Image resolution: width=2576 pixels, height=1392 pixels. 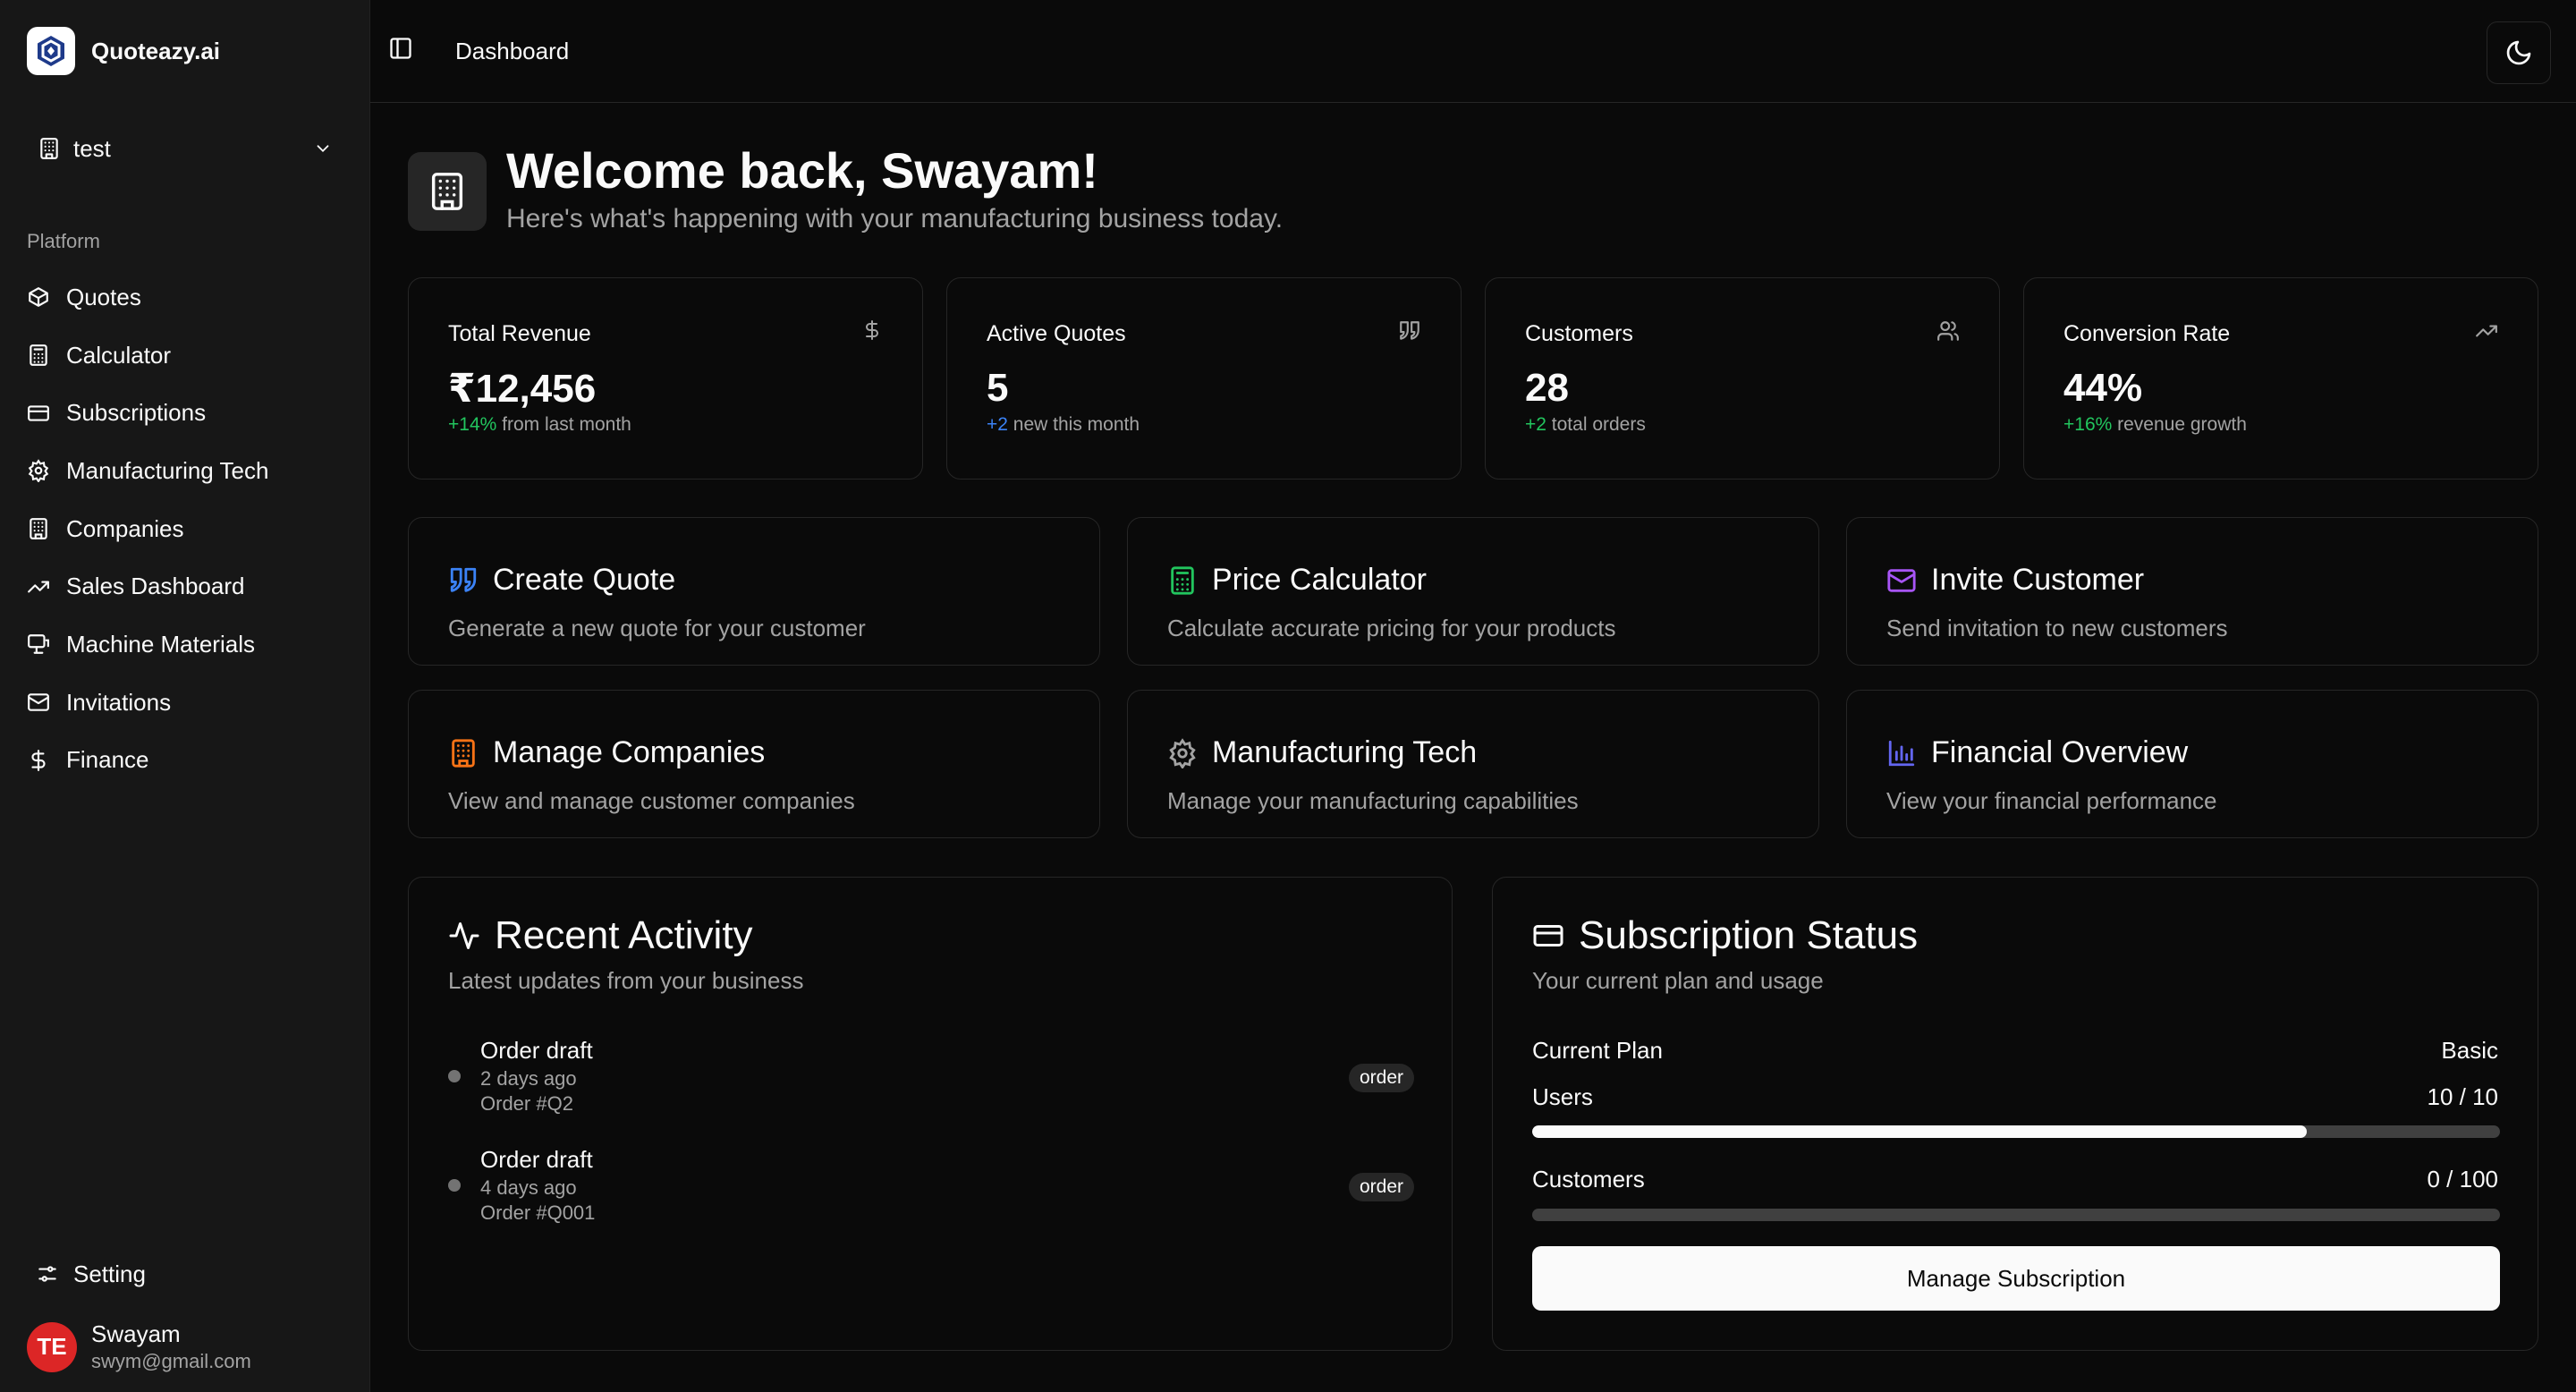 I want to click on action-title: Manufacturing Tech, so click(x=1345, y=752).